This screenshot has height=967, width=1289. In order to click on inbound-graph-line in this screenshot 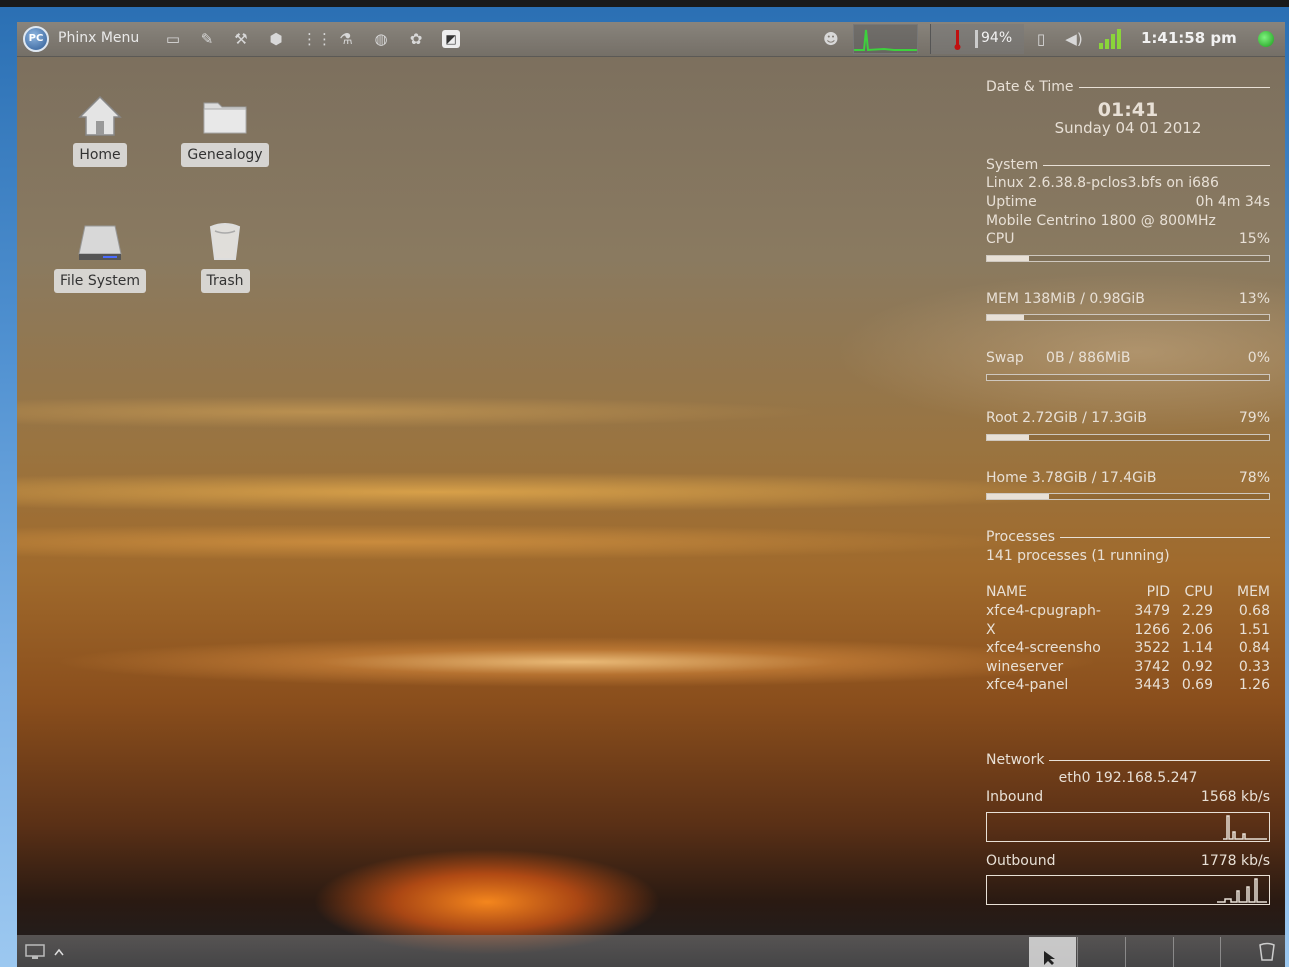, I will do `click(1245, 827)`.